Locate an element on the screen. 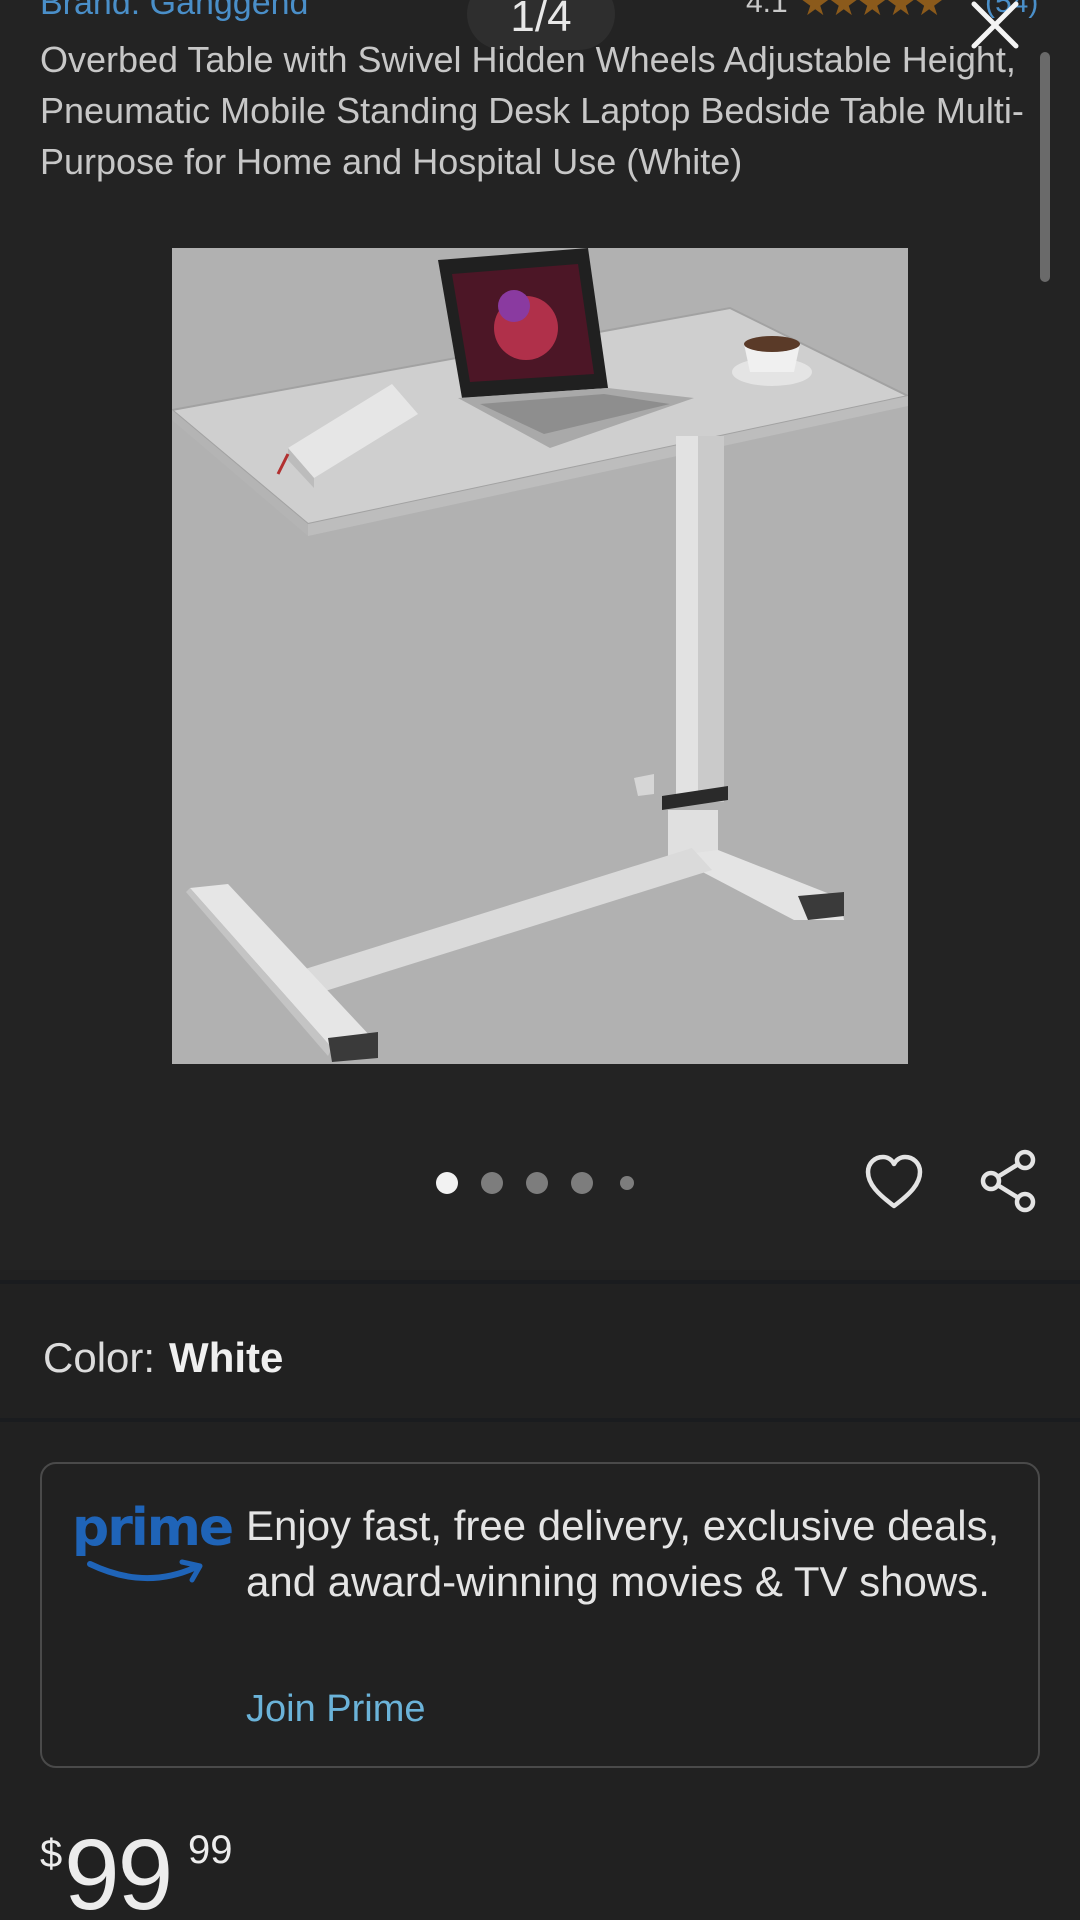 This screenshot has width=1080, height=1920. price-fraction: 99 is located at coordinates (210, 1850).